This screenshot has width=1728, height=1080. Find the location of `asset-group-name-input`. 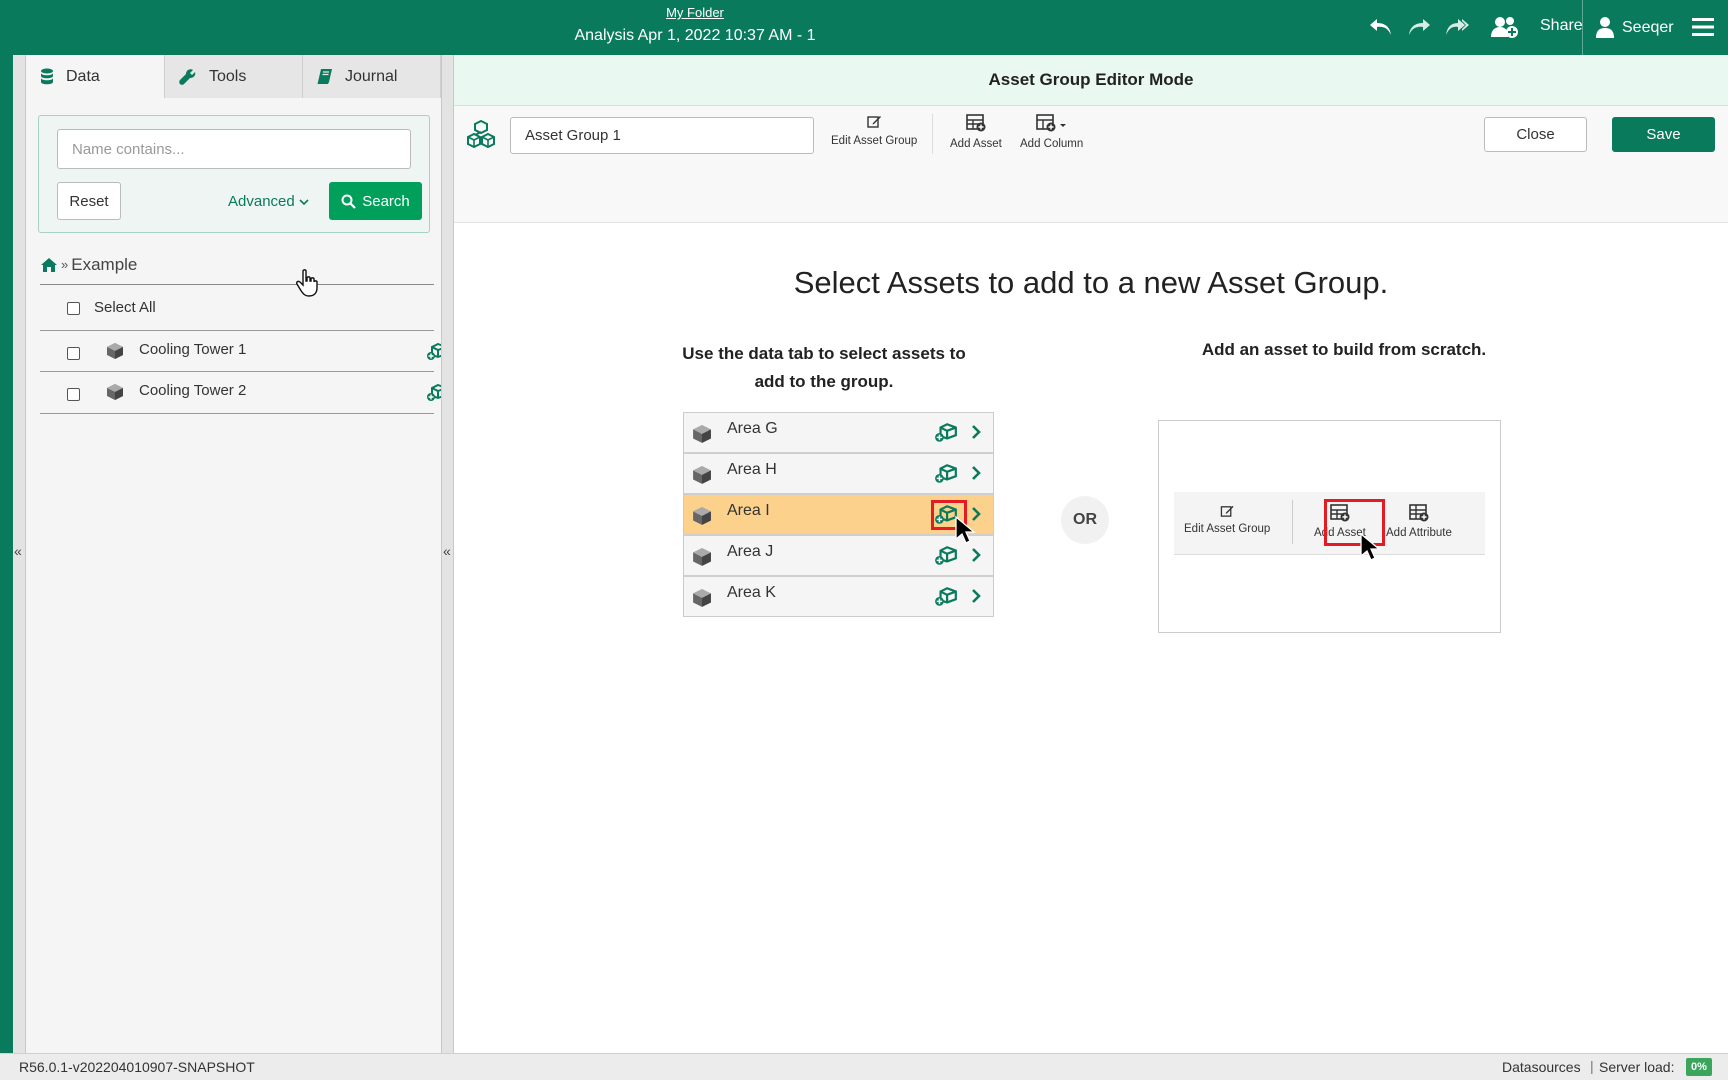

asset-group-name-input is located at coordinates (662, 135).